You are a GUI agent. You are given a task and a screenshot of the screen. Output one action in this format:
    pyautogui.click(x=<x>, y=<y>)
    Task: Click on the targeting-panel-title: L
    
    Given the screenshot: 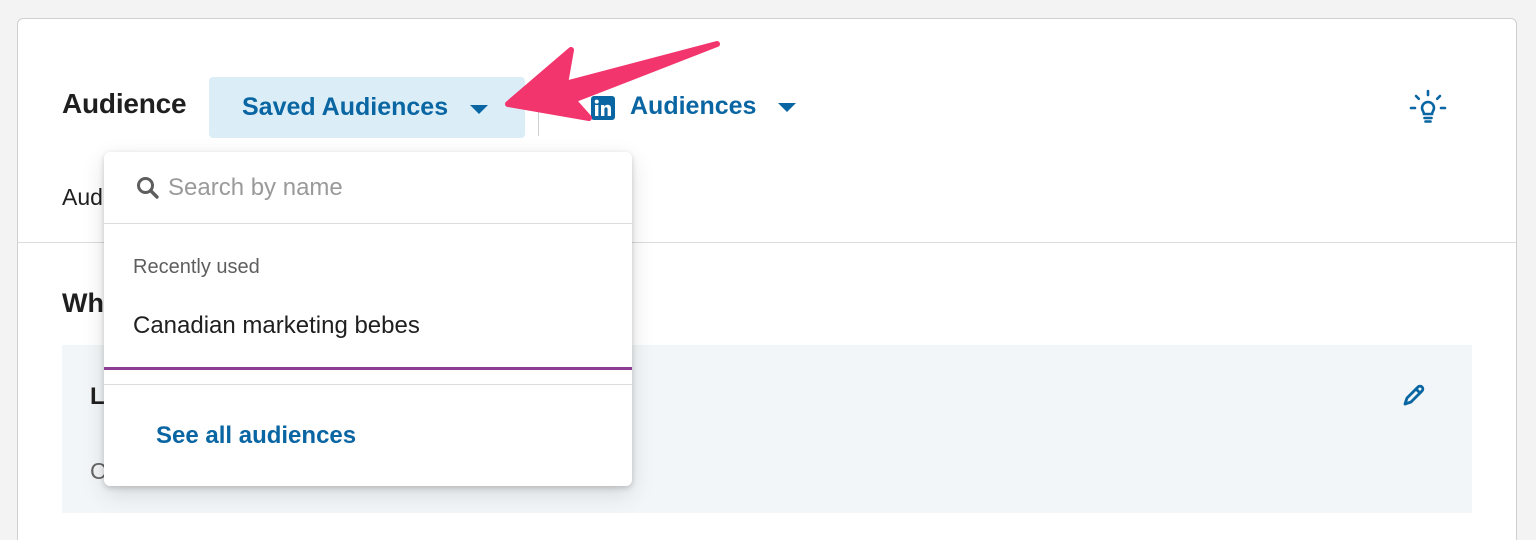 What is the action you would take?
    pyautogui.click(x=97, y=396)
    